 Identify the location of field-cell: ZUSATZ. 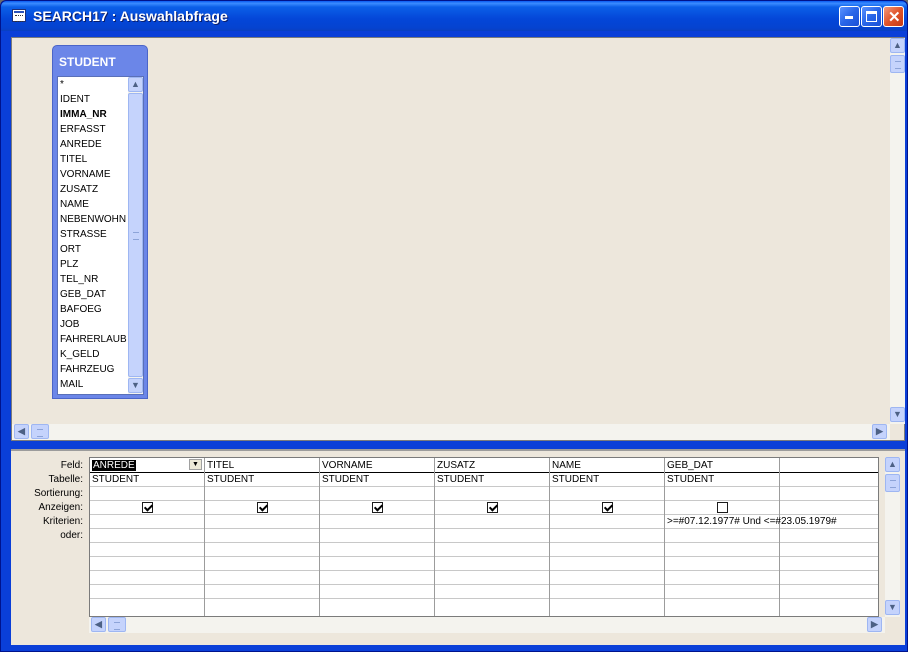
(455, 465).